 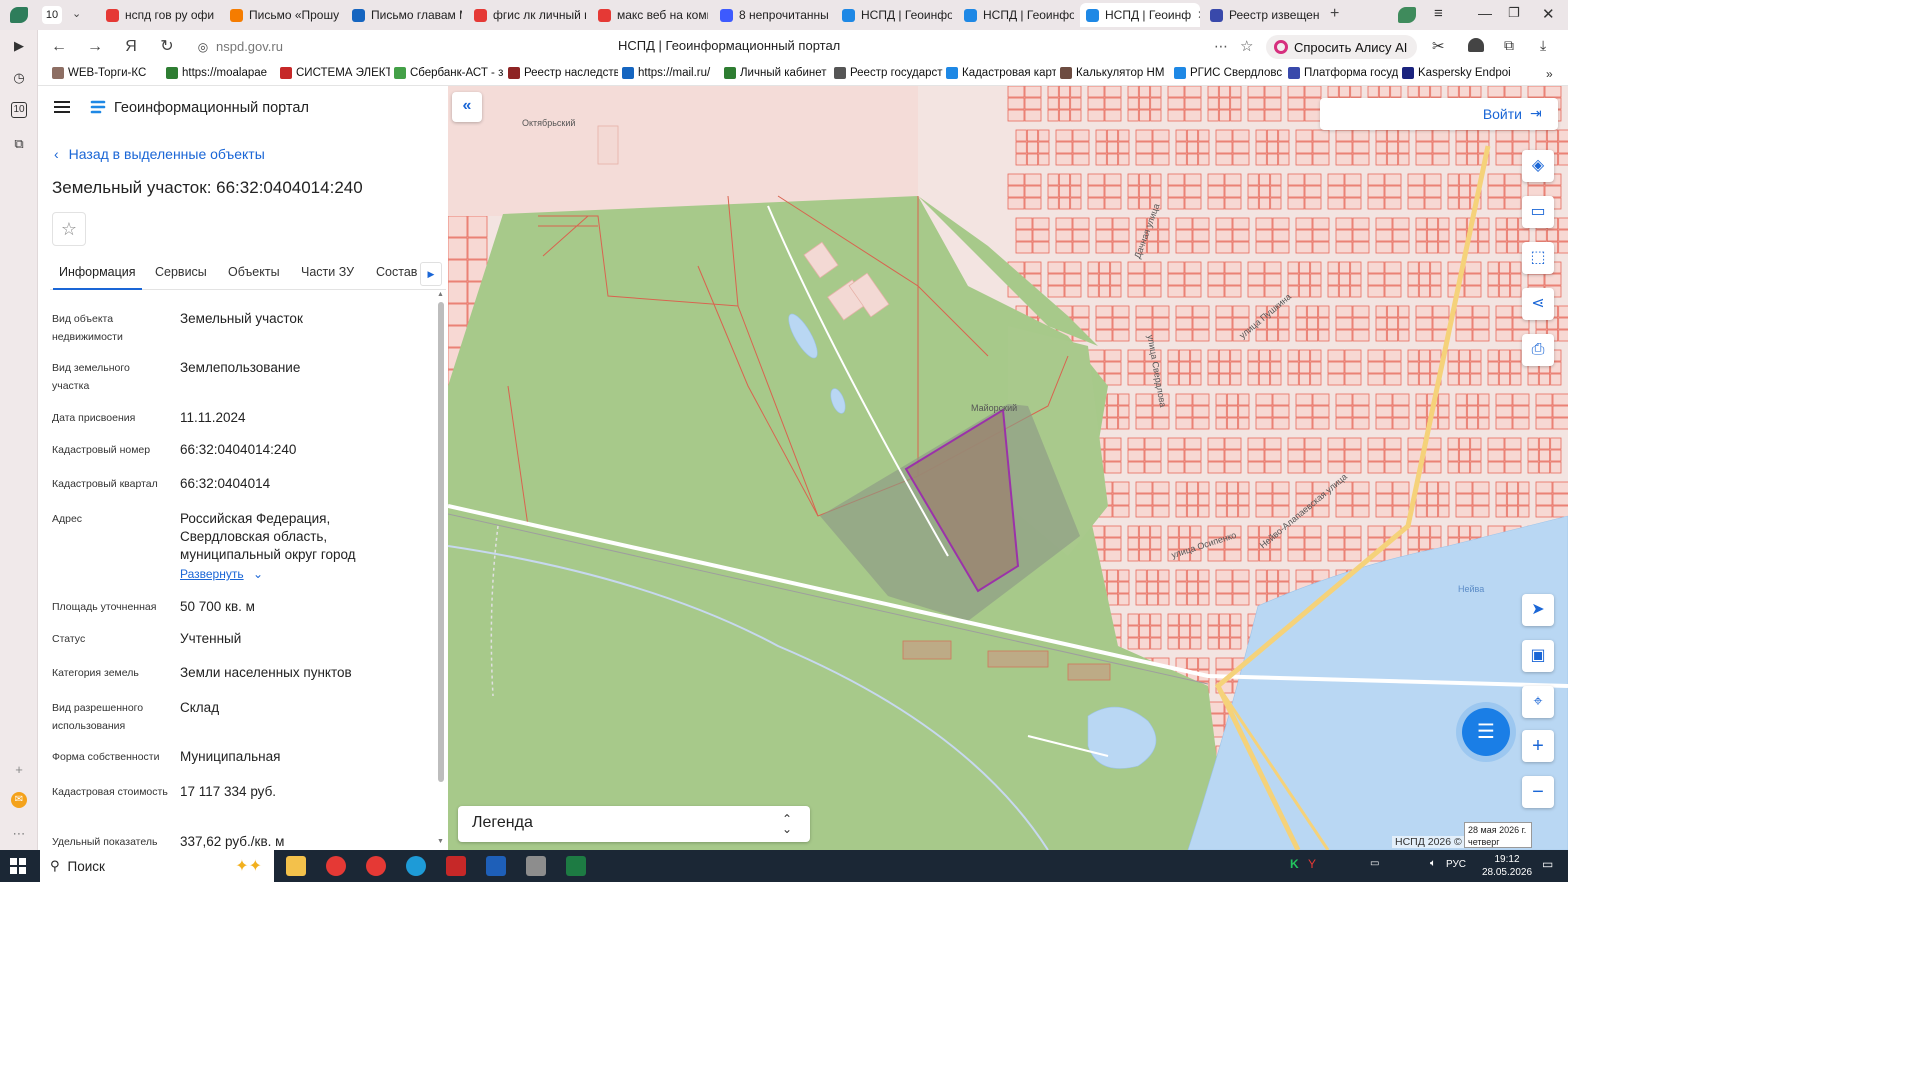 I want to click on bookmark-item: Личный кабинет, so click(x=779, y=73).